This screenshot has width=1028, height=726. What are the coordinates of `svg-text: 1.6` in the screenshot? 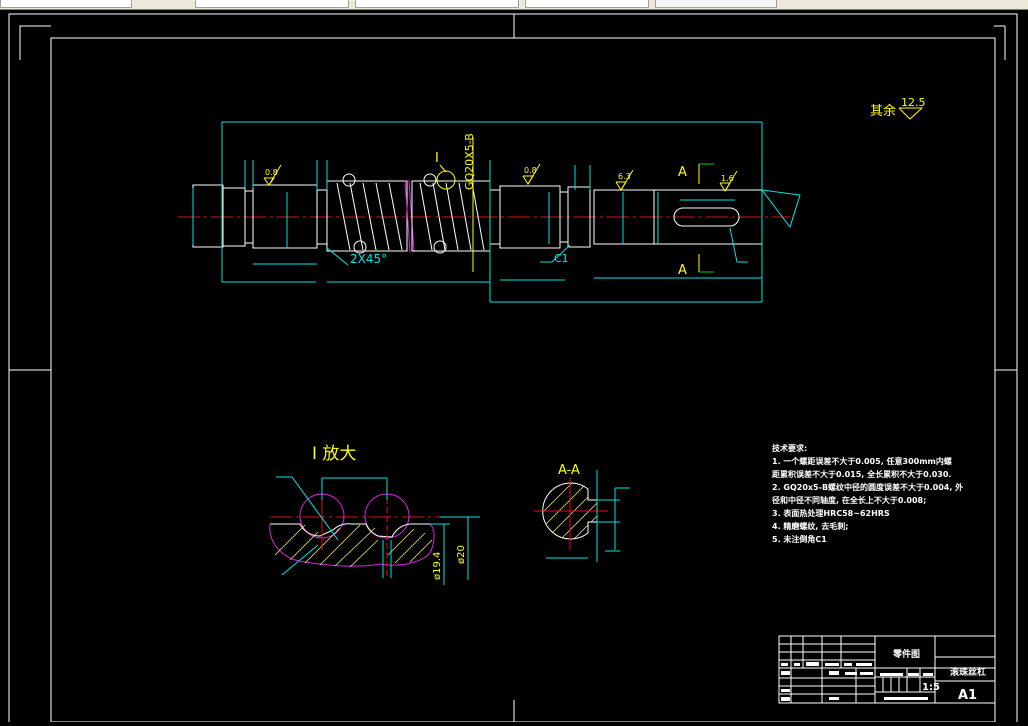 It's located at (727, 178).